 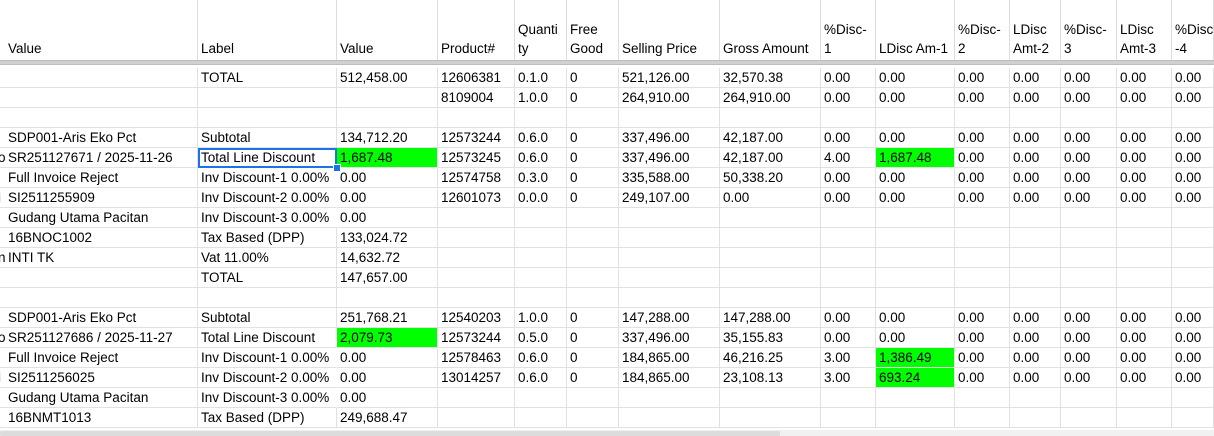 I want to click on cell-c: 1,687.48, so click(x=387, y=158).